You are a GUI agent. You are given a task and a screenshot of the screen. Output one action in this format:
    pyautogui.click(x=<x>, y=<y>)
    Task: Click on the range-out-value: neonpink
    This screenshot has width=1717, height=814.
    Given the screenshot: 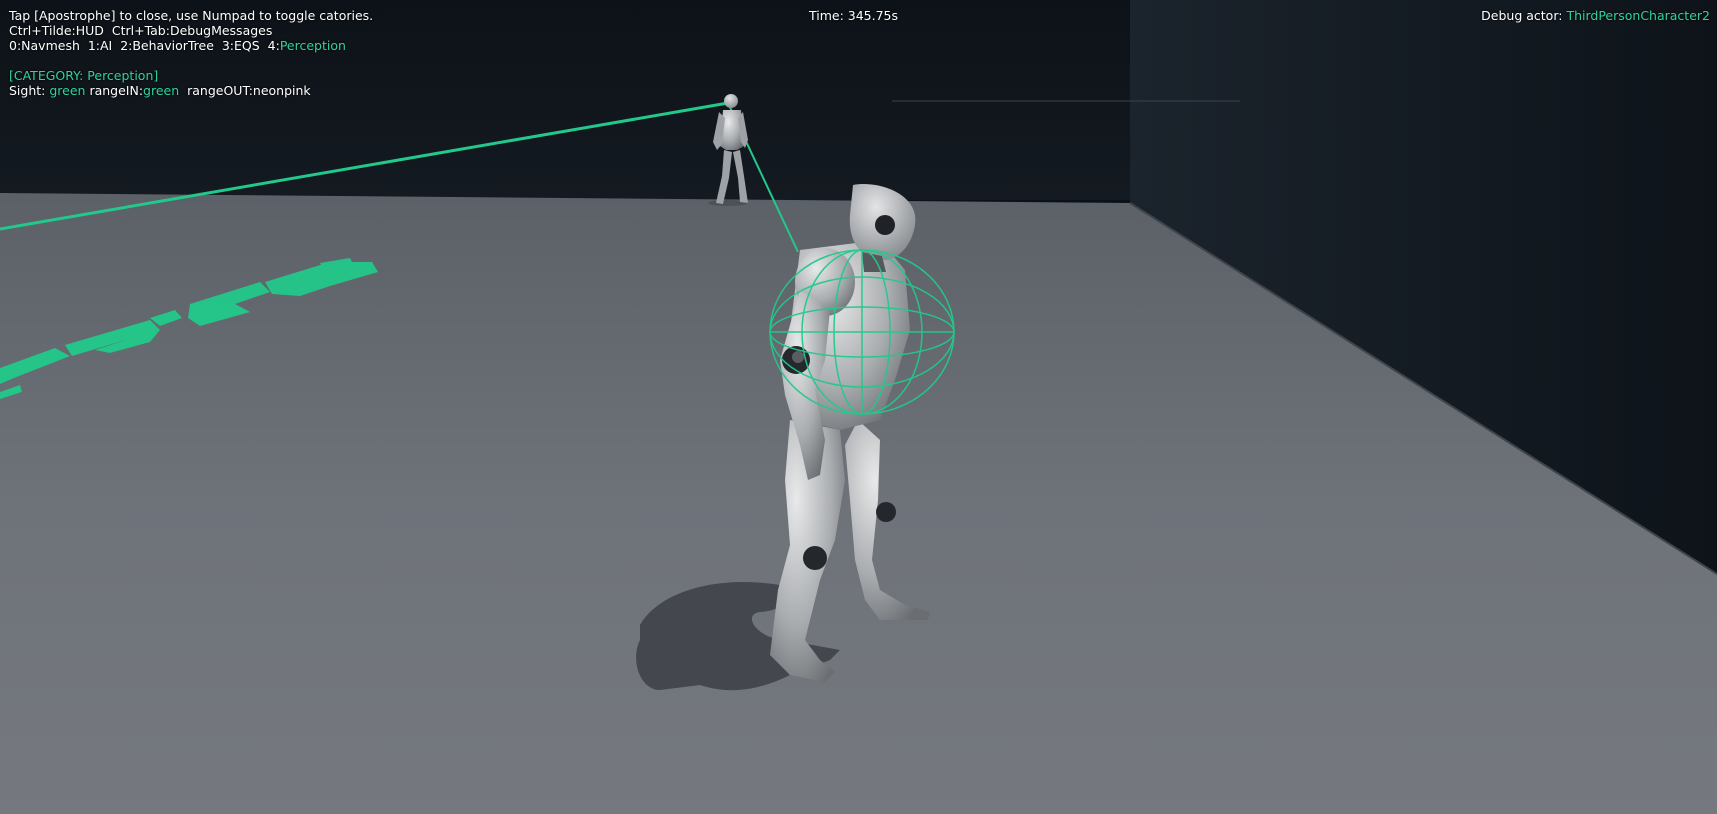 What is the action you would take?
    pyautogui.click(x=281, y=90)
    